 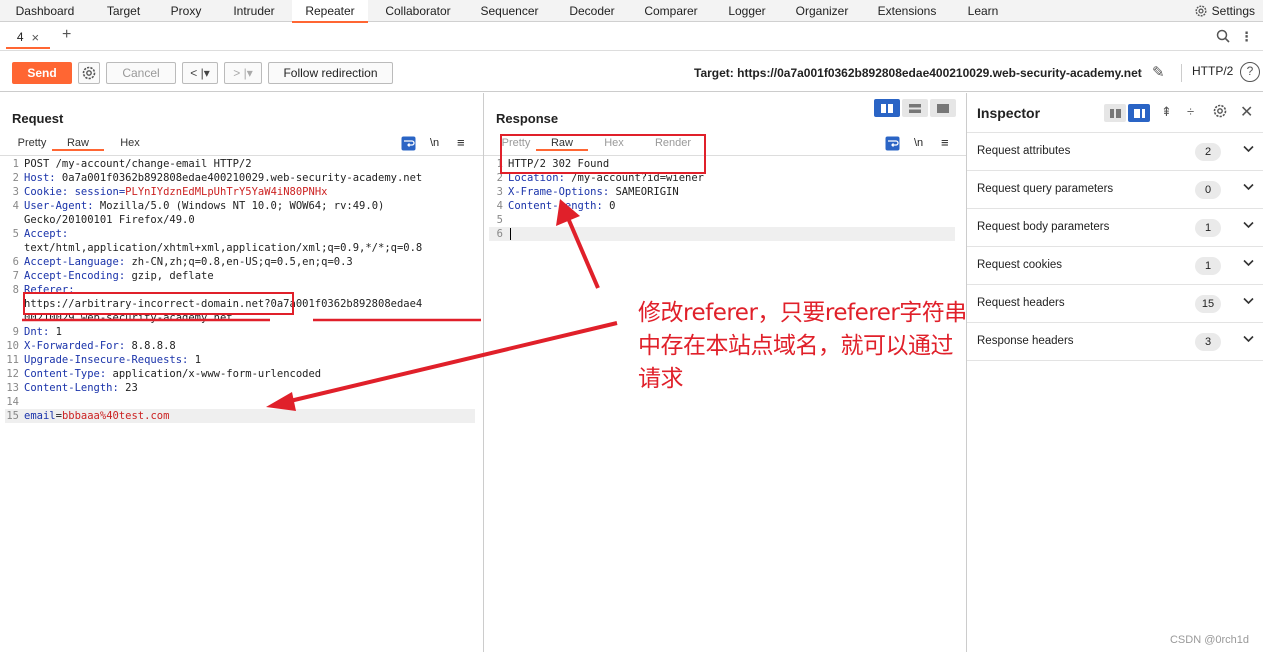 What do you see at coordinates (453, 362) in the screenshot?
I see `annotation-arrow-left` at bounding box center [453, 362].